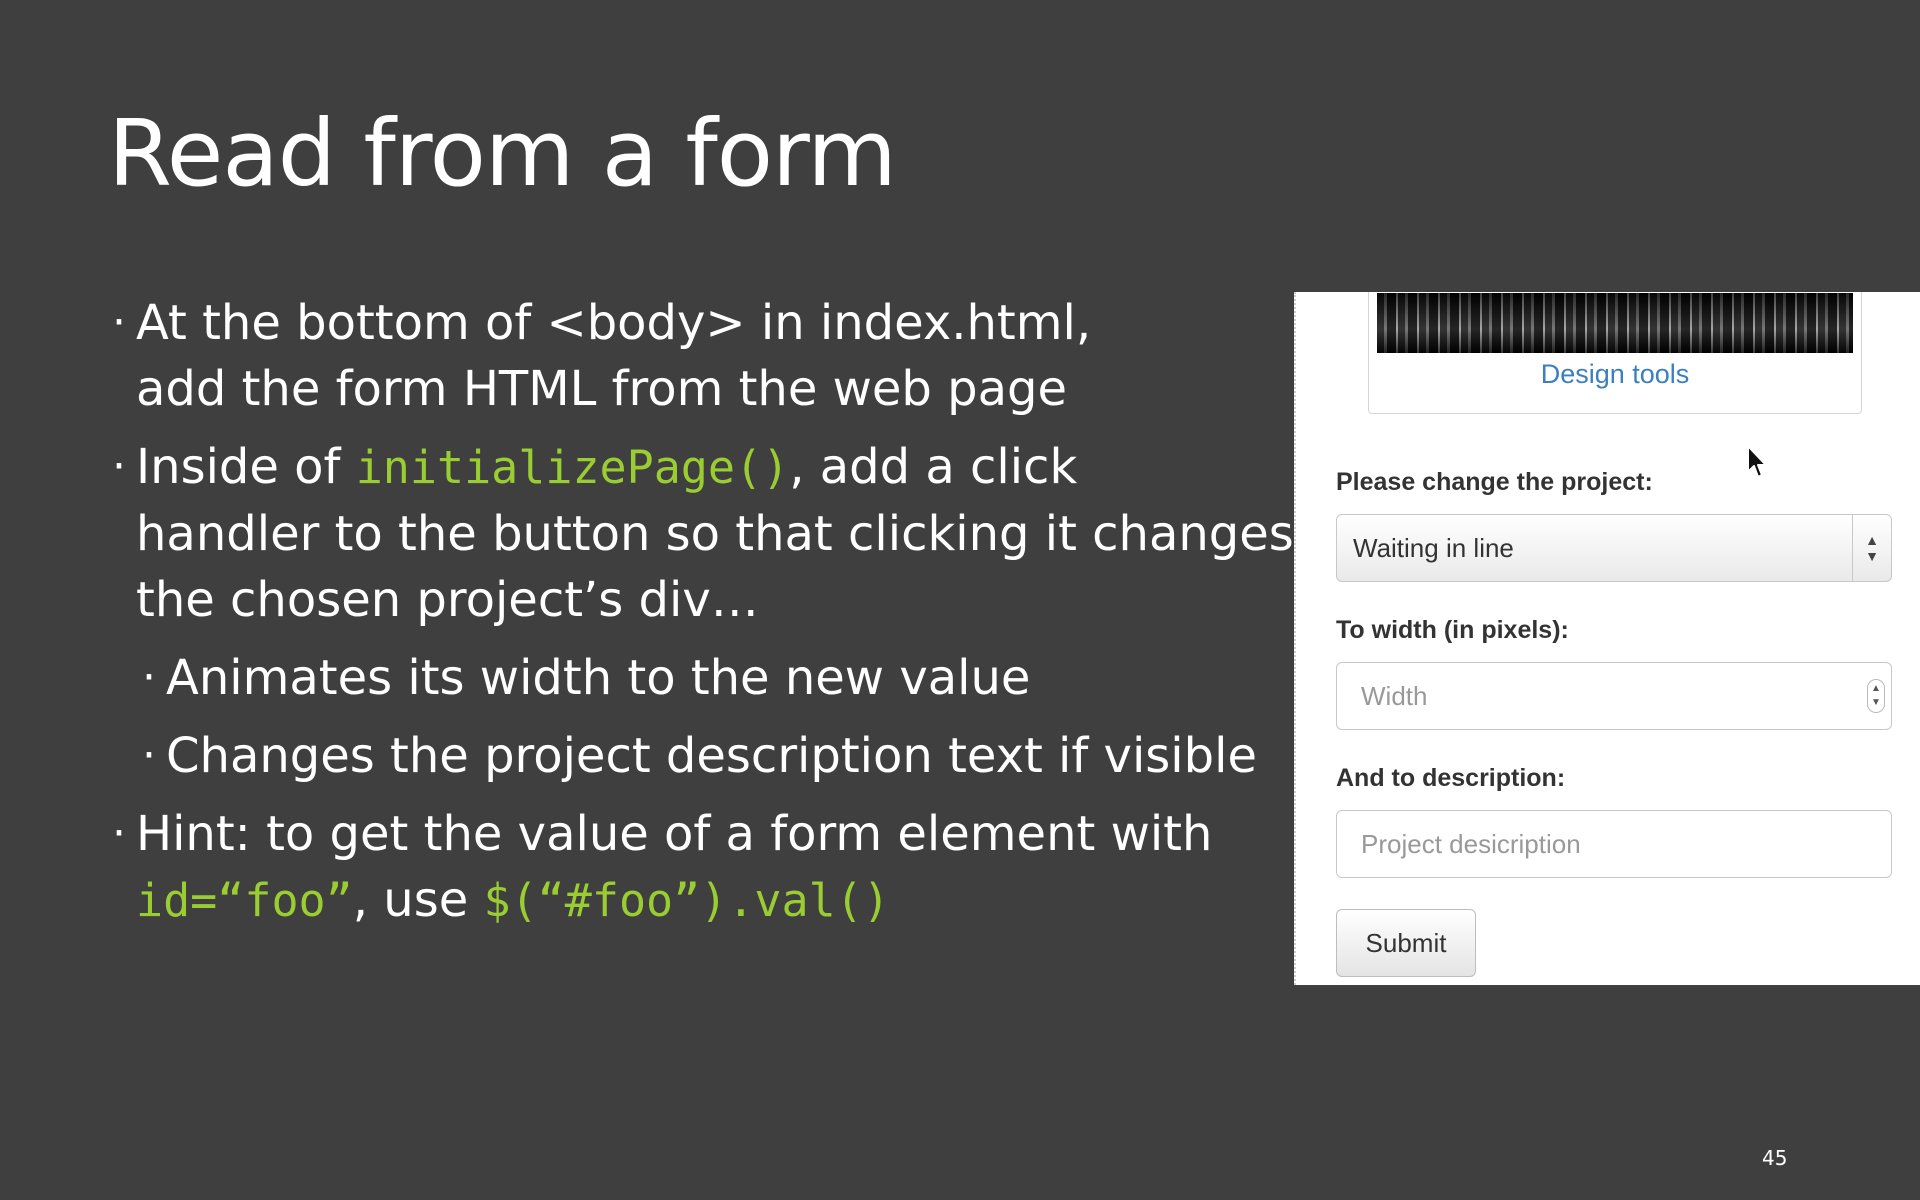  Describe the element at coordinates (1394, 696) in the screenshot. I see `width-input-placeholder: Width` at that location.